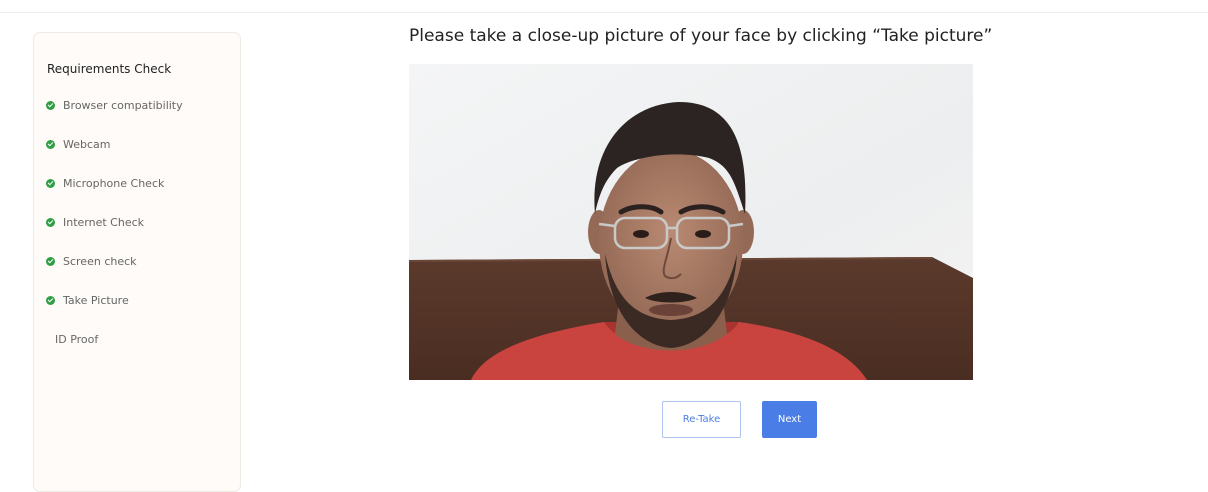  What do you see at coordinates (789, 419) in the screenshot?
I see `next-button: Next` at bounding box center [789, 419].